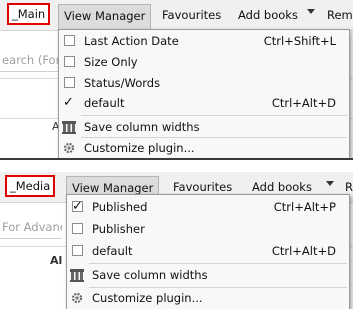  I want to click on menu-item-shortcut: Ctrl+Shift+L, so click(299, 41).